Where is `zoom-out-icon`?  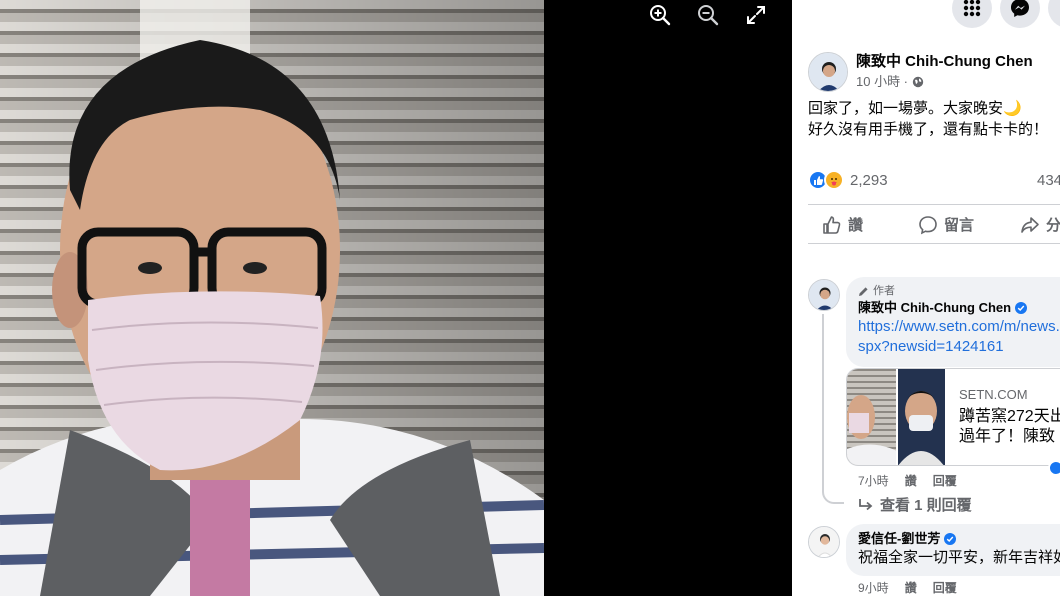
zoom-out-icon is located at coordinates (708, 15).